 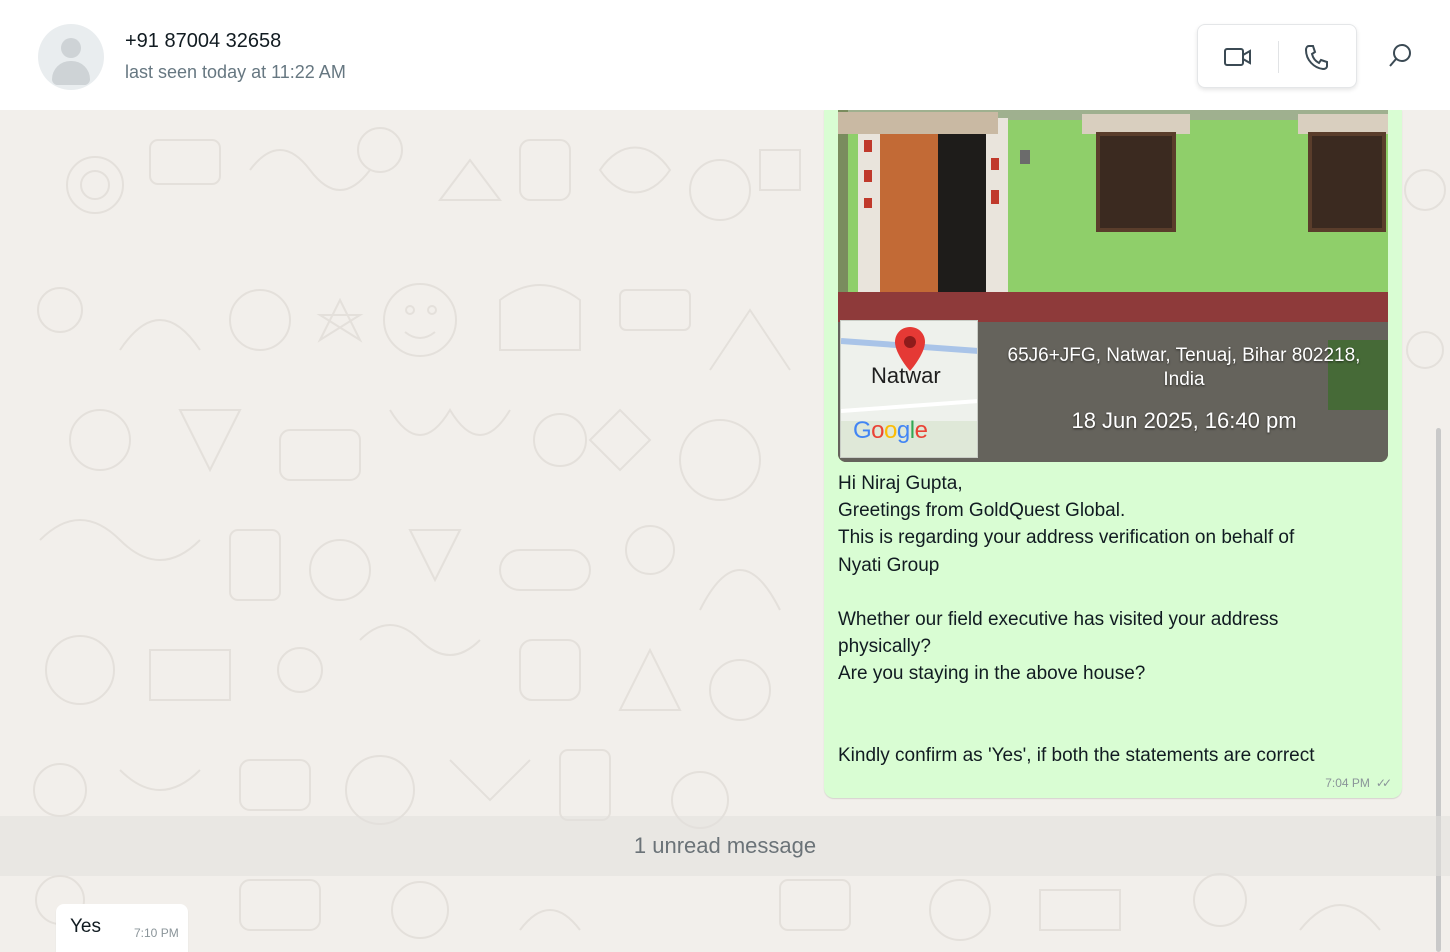 I want to click on unread-divider: 1 unread message, so click(x=725, y=846).